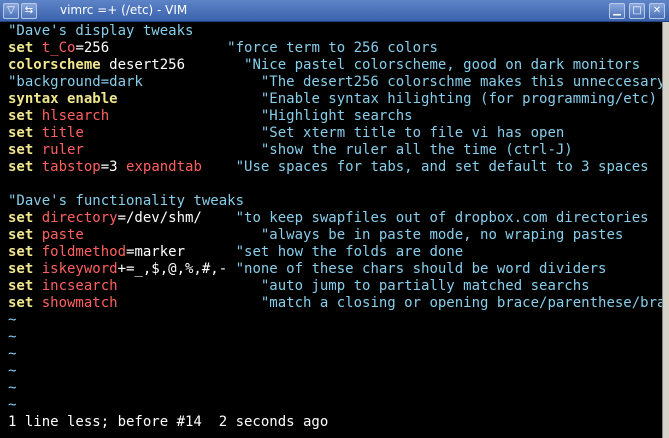 The height and width of the screenshot is (438, 669). Describe the element at coordinates (75, 116) in the screenshot. I see `text-segment: hlsearch` at that location.